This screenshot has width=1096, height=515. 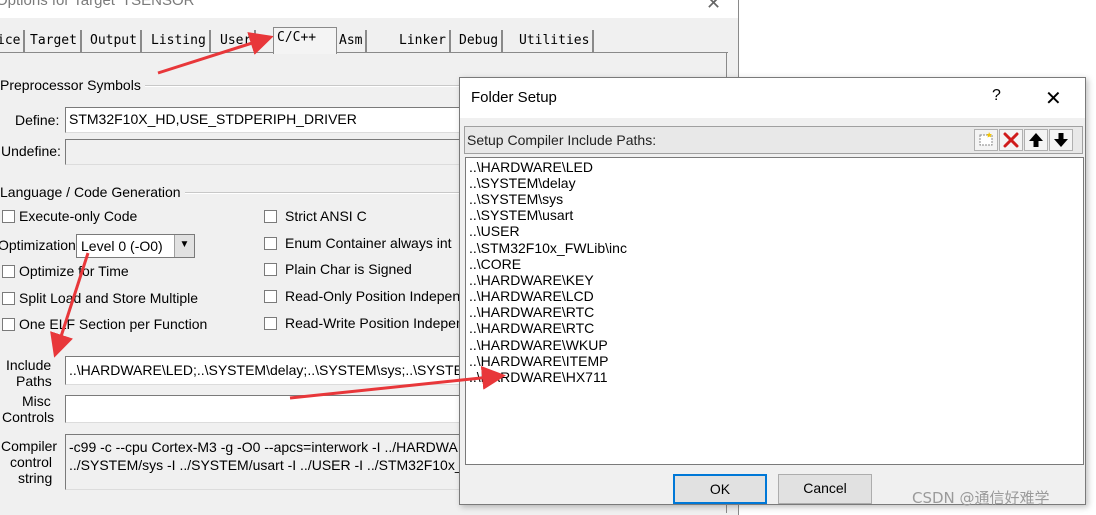 I want to click on enum-container-label: Enum Container always int, so click(x=368, y=243).